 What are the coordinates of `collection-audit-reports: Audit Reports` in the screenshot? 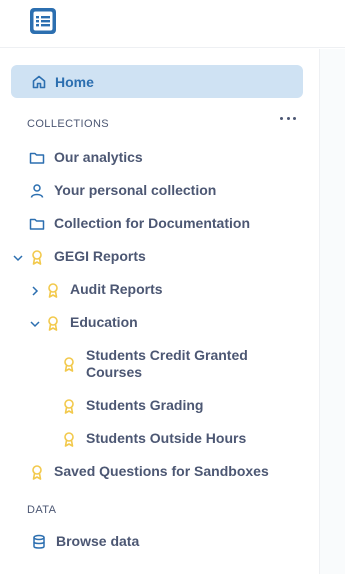 It's located at (104, 289).